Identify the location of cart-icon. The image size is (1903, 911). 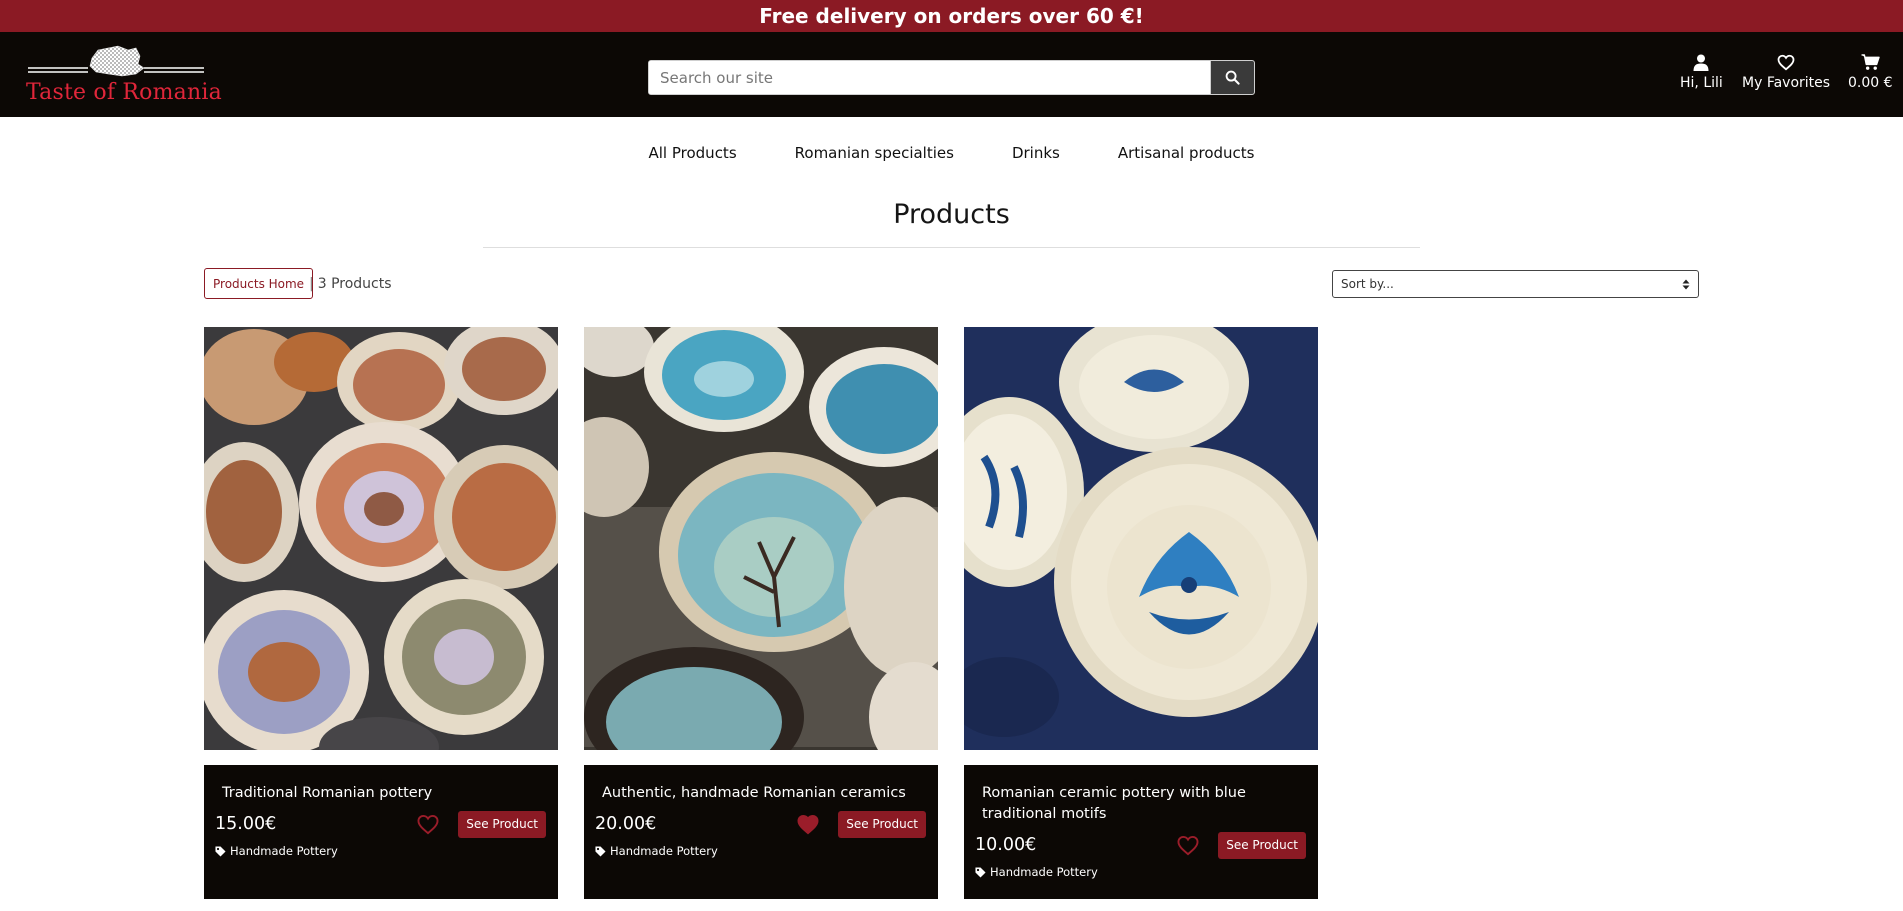
(1870, 62).